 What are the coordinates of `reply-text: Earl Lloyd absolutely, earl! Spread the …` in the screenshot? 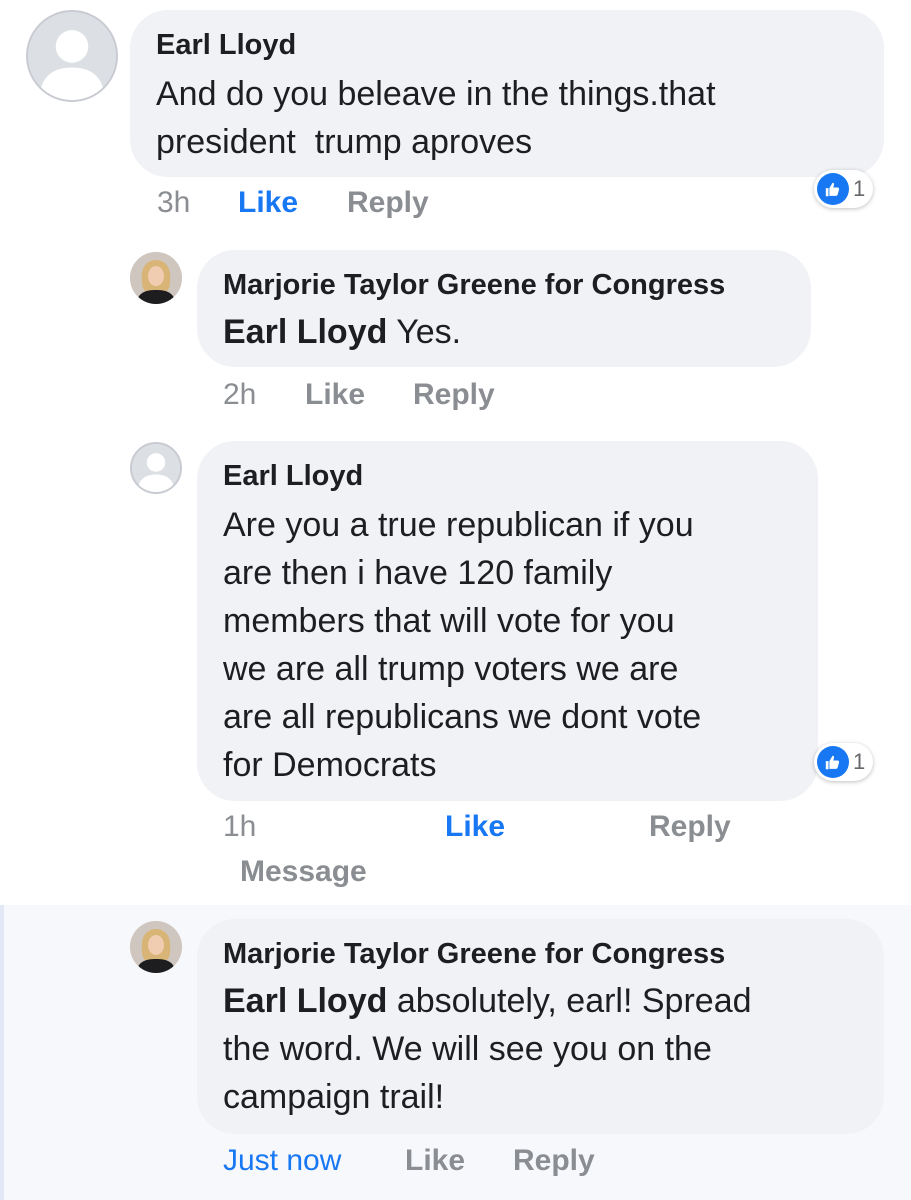 It's located at (540, 1049).